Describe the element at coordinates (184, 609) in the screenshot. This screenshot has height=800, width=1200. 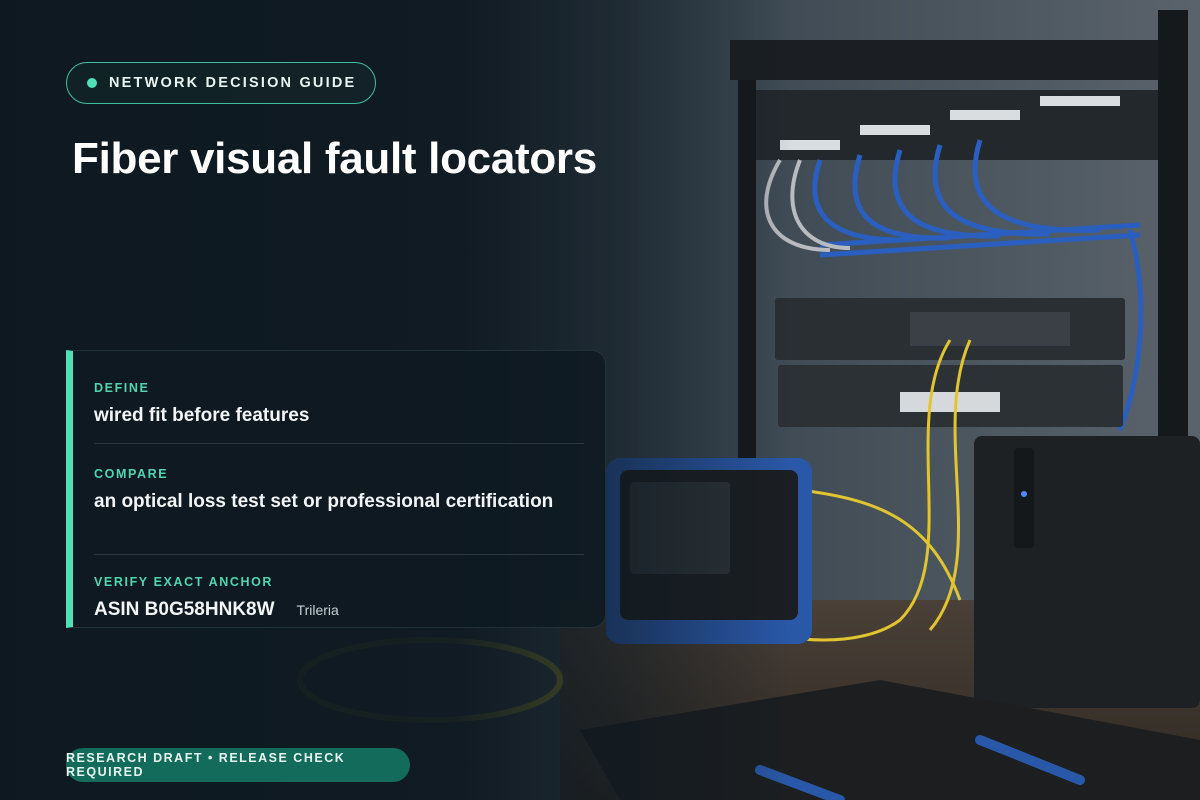
I see `verify-asin: ASIN B0G58HNK8W` at that location.